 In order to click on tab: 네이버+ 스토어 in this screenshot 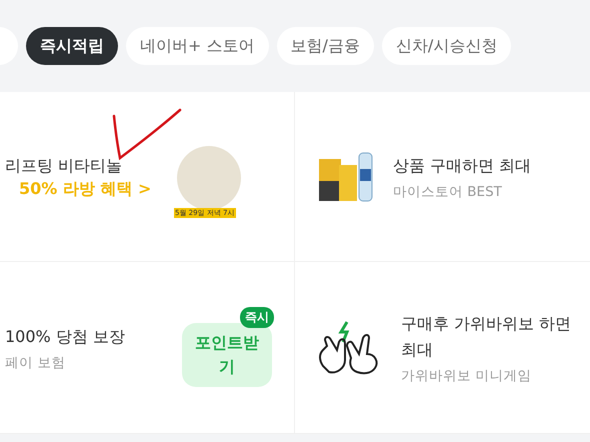, I will do `click(197, 46)`.